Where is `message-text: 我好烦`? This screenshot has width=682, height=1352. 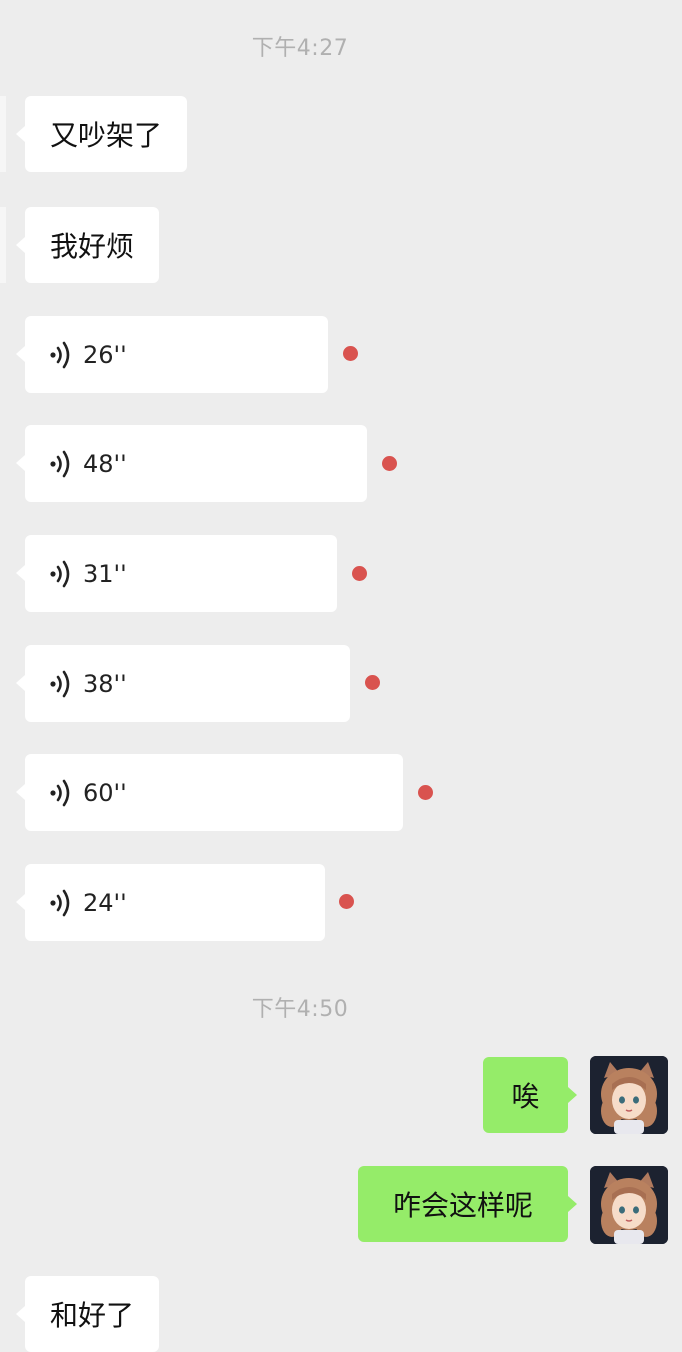
message-text: 我好烦 is located at coordinates (92, 246).